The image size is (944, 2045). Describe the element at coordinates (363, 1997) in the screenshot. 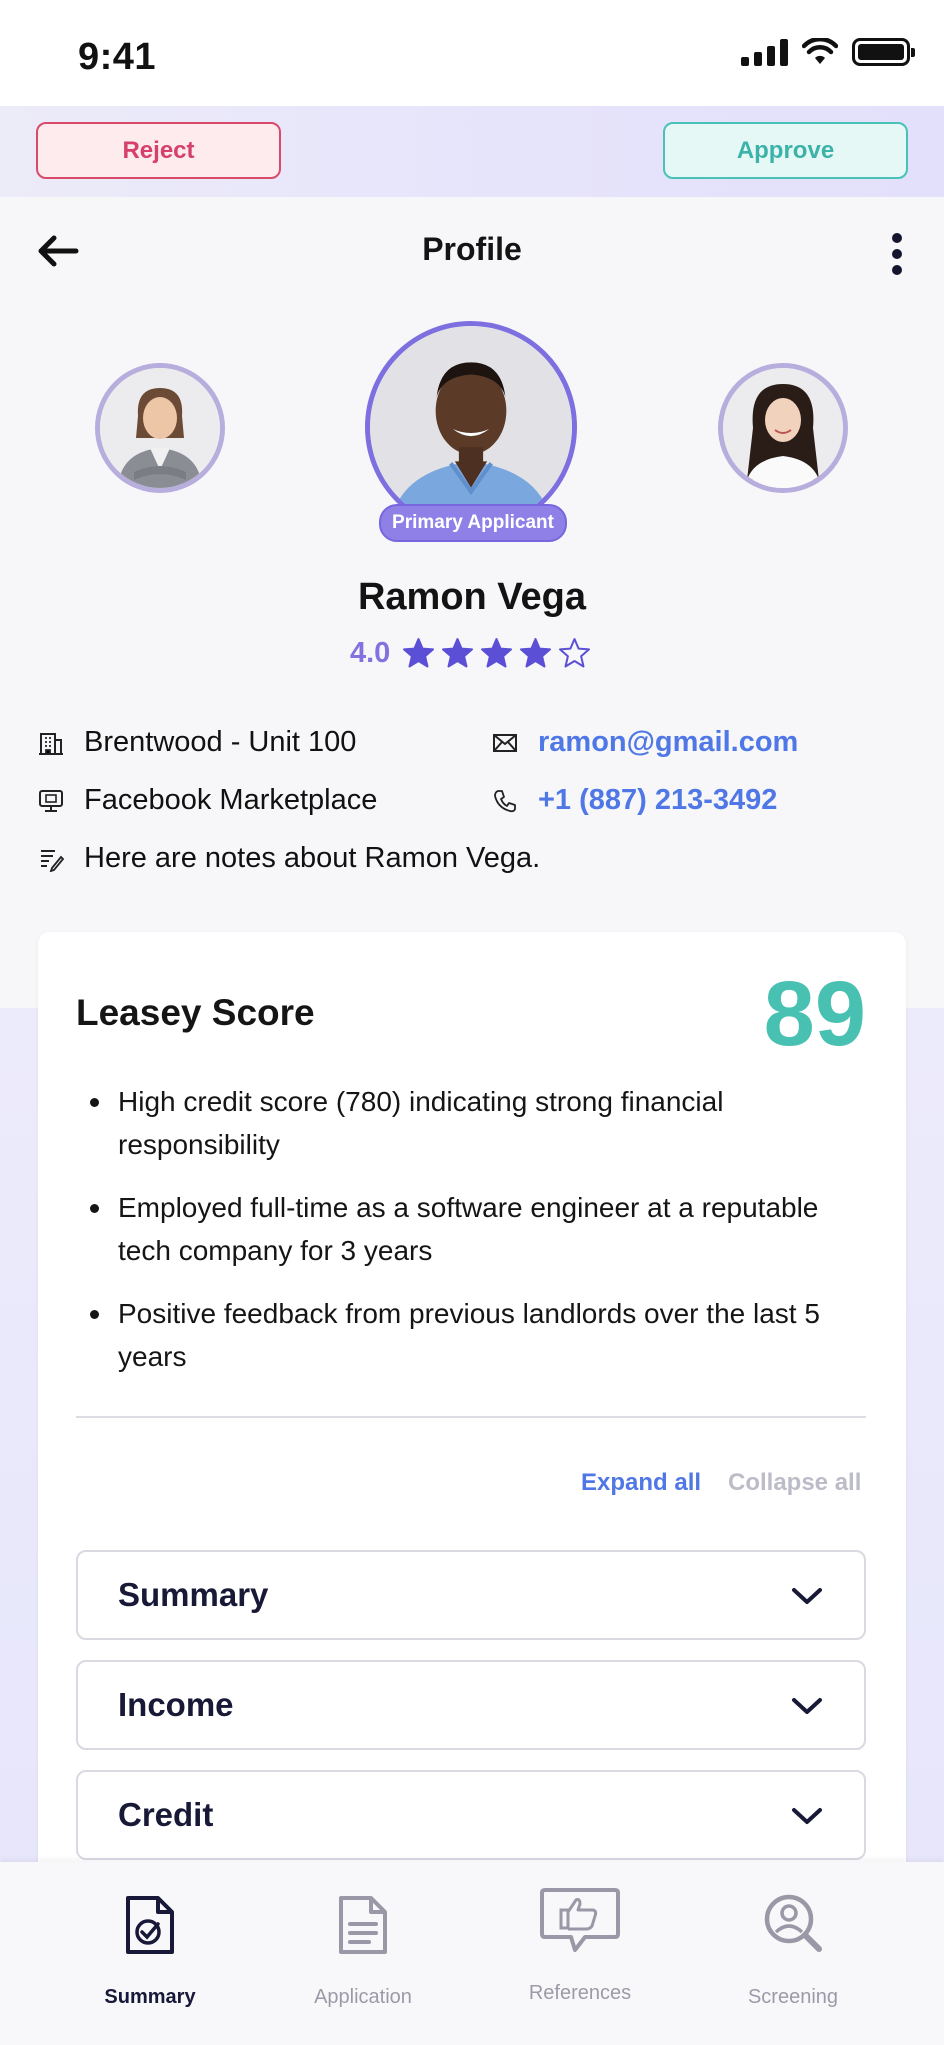

I see `tab-label: Application` at that location.